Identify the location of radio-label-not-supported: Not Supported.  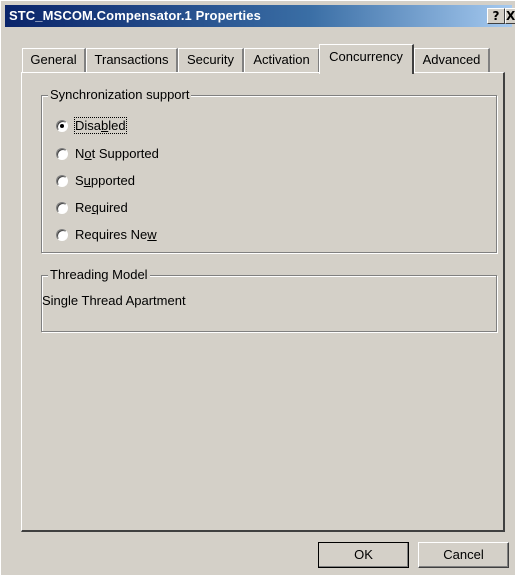
(117, 153).